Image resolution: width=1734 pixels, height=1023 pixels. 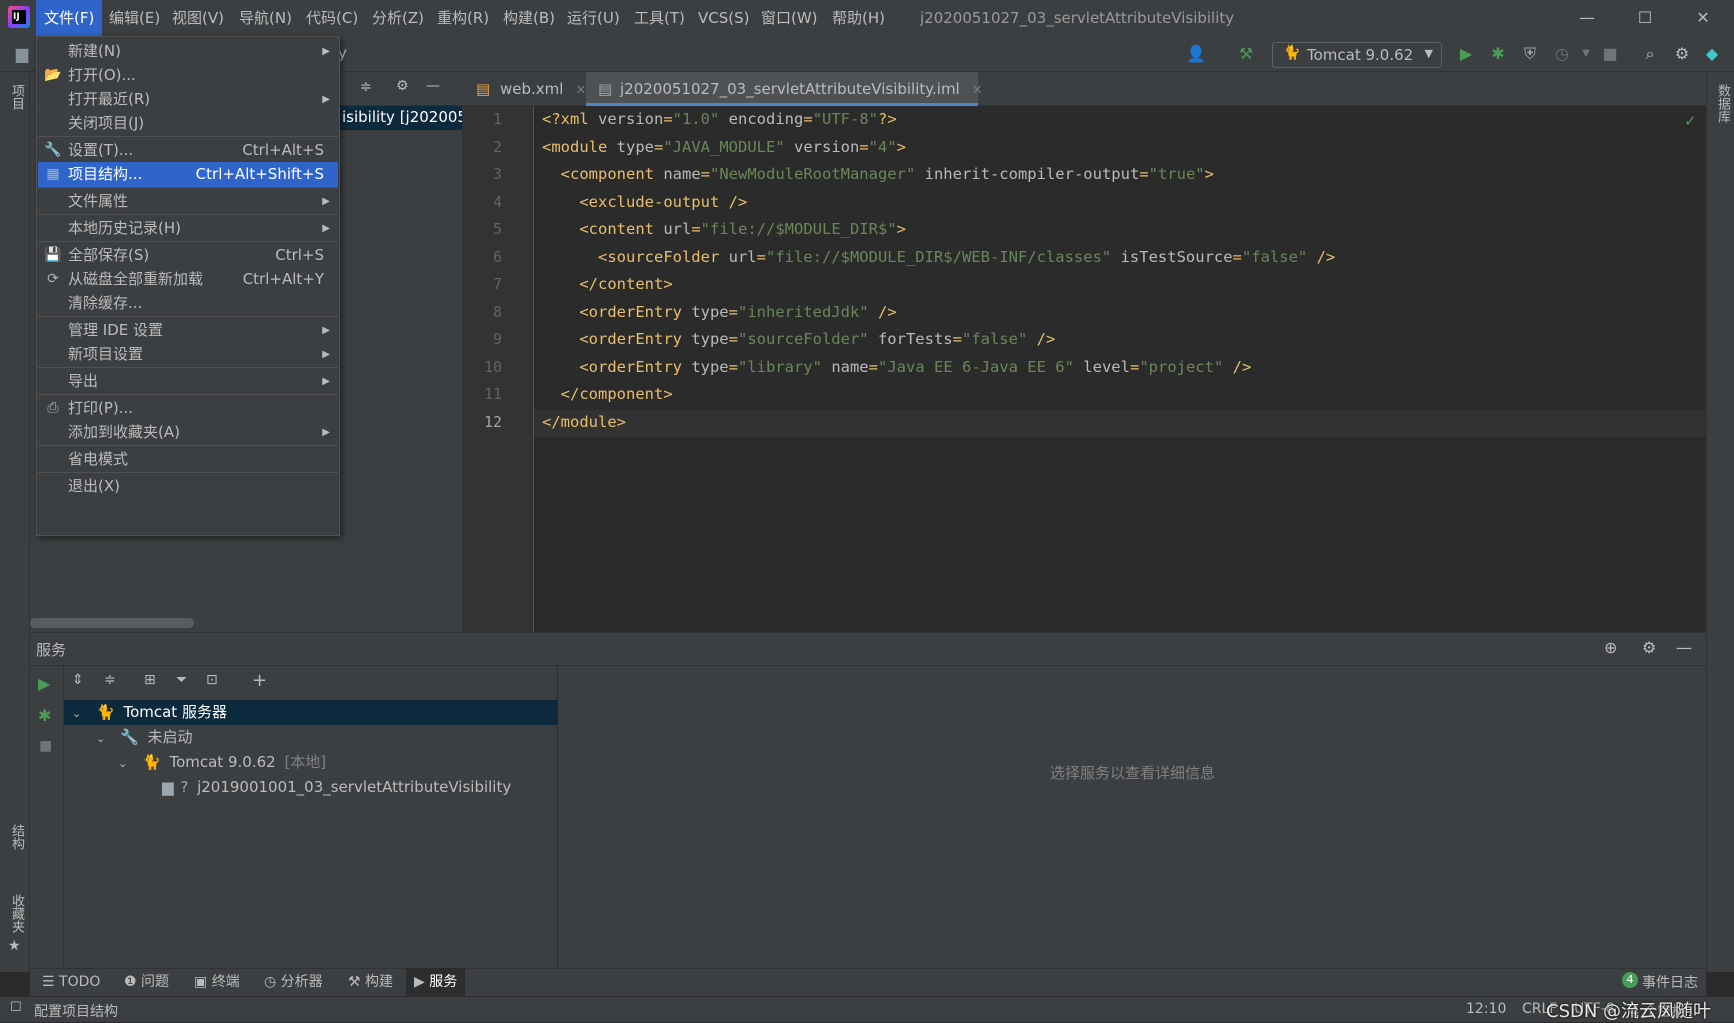 What do you see at coordinates (1530, 54) in the screenshot?
I see `coverage-icon: ⛨` at bounding box center [1530, 54].